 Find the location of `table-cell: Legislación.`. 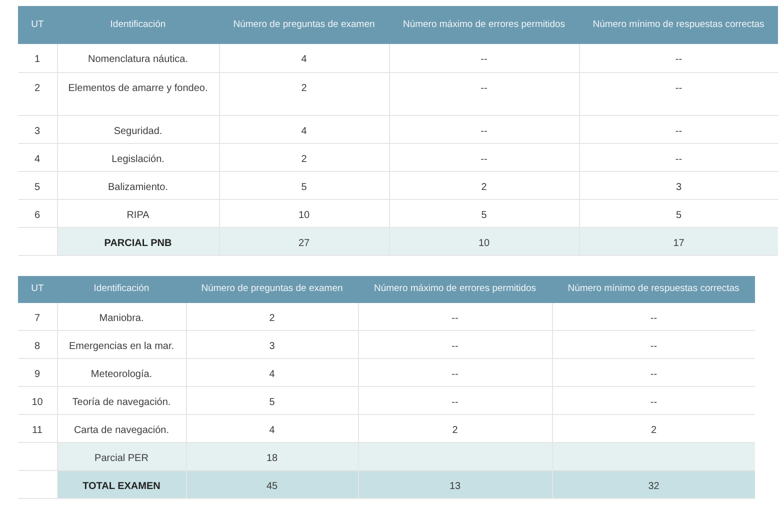

table-cell: Legislación. is located at coordinates (138, 157).